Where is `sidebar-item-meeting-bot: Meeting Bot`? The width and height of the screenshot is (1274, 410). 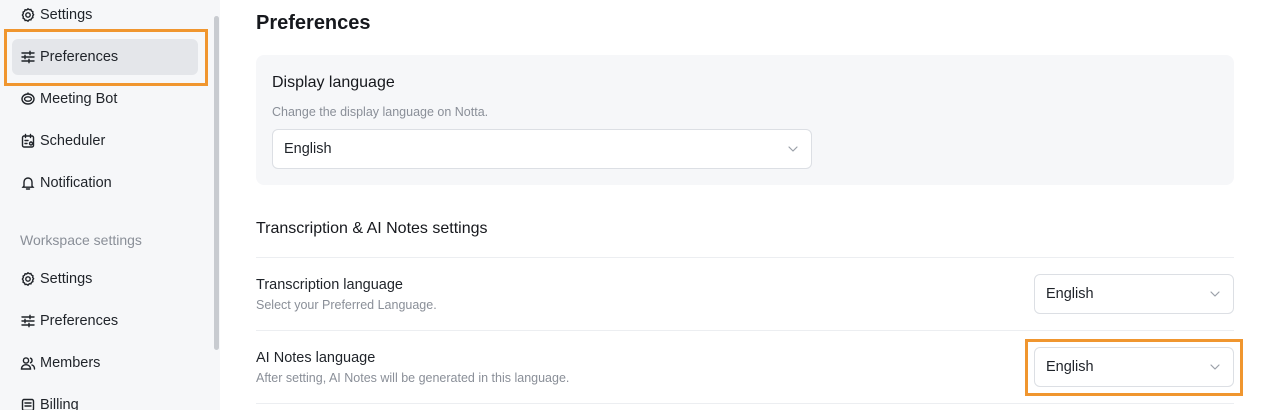 sidebar-item-meeting-bot: Meeting Bot is located at coordinates (105, 99).